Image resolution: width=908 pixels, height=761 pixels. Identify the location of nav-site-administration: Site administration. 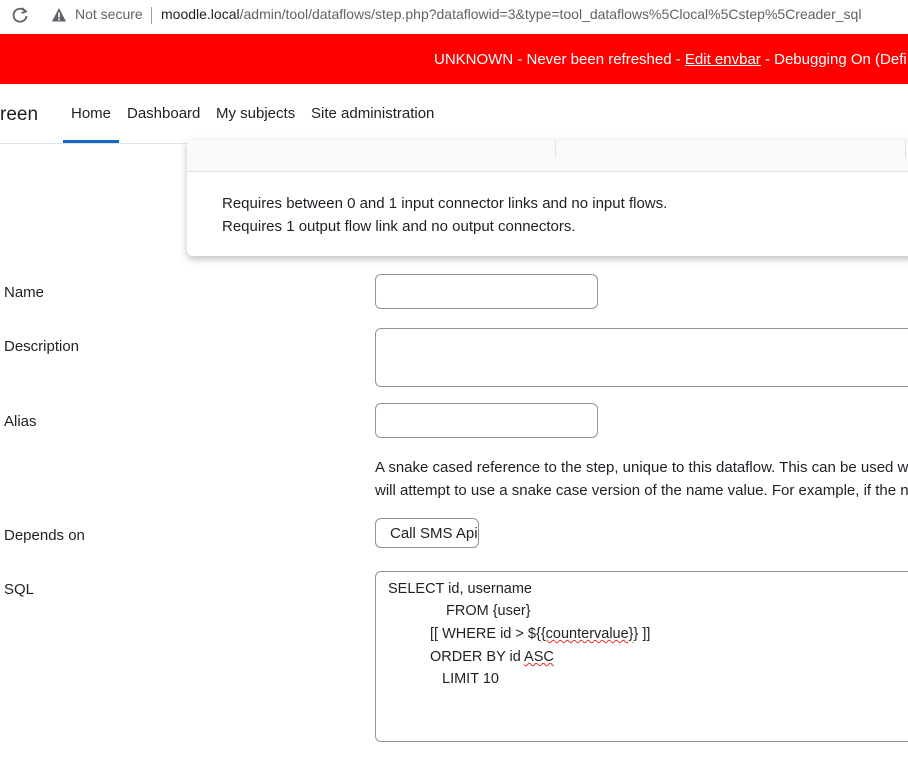
(372, 113).